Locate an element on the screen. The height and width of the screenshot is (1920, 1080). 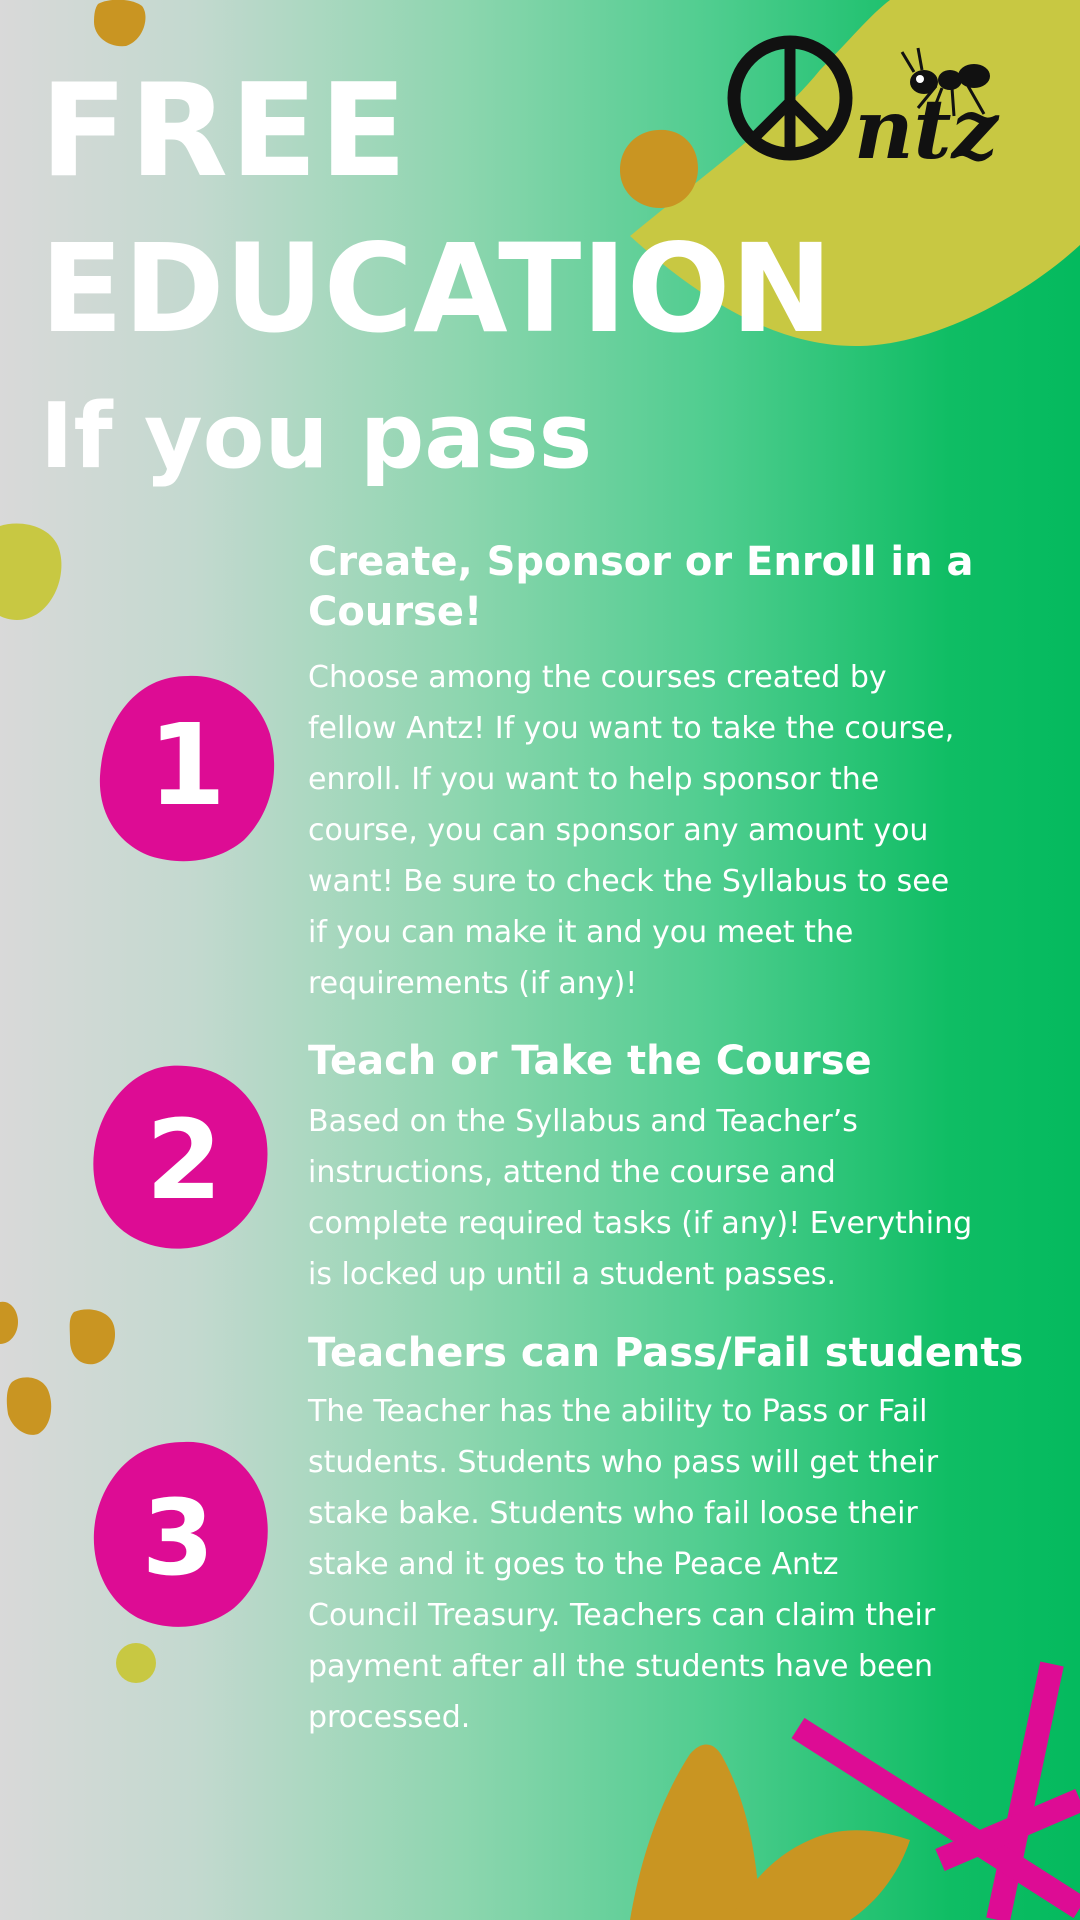
mustard-dot-top is located at coordinates (120, 23).